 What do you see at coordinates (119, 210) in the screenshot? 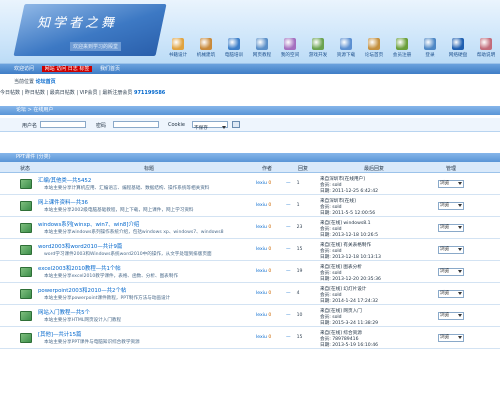
I see `row-description: 本站主要分享2002级电脑基础教程，网上下载，网上课件，网上学习资料` at bounding box center [119, 210].